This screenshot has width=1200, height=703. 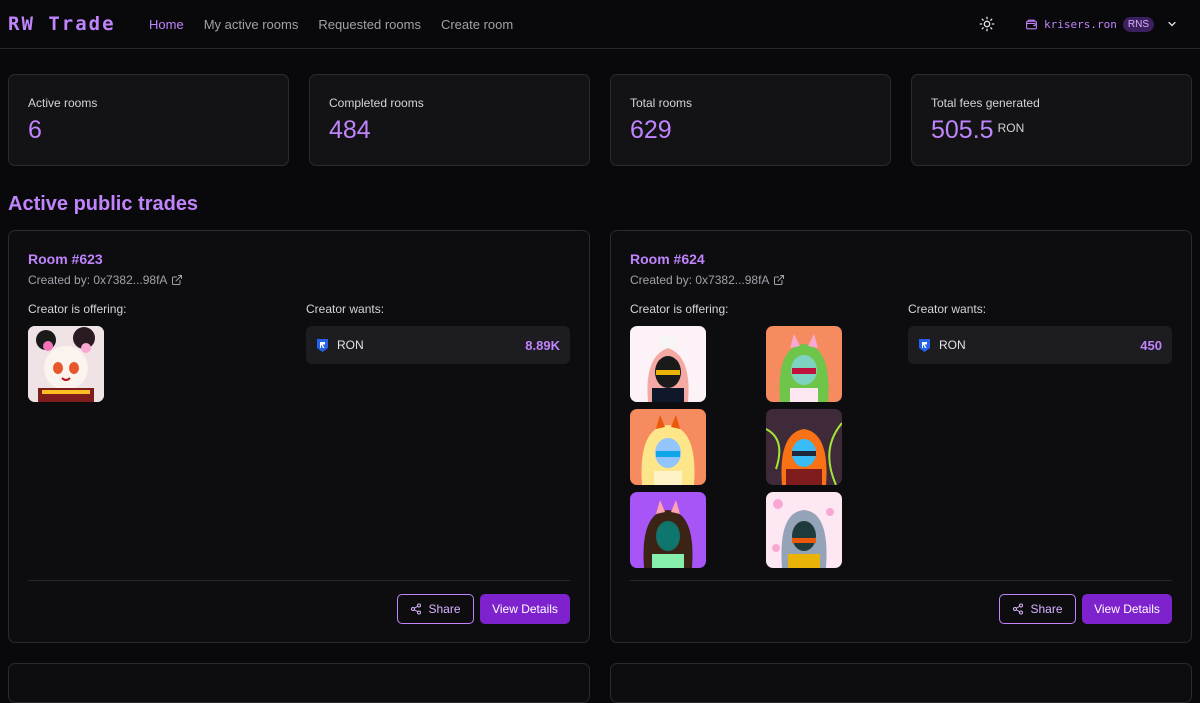 What do you see at coordinates (1172, 24) in the screenshot?
I see `chevron-down-icon` at bounding box center [1172, 24].